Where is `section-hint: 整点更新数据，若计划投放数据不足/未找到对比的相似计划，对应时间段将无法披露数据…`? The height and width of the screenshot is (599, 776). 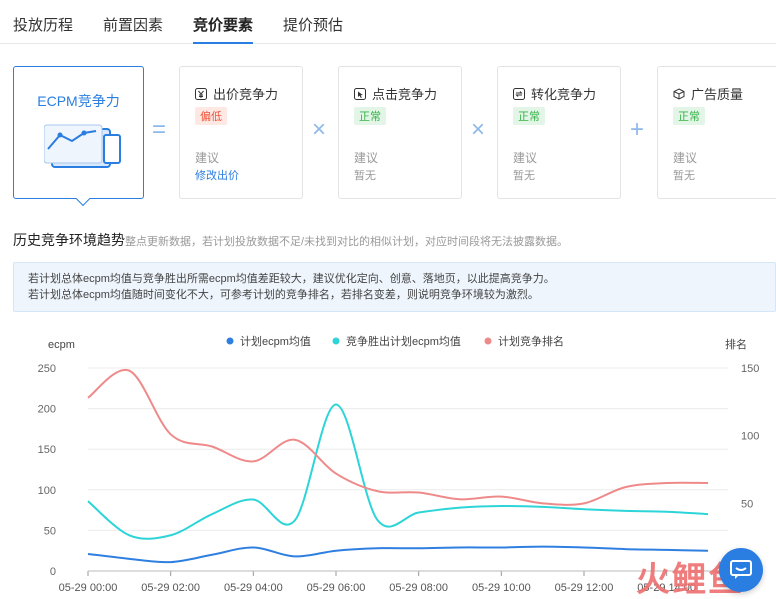 section-hint: 整点更新数据，若计划投放数据不足/未找到对比的相似计划，对应时间段将无法披露数据… is located at coordinates (347, 242).